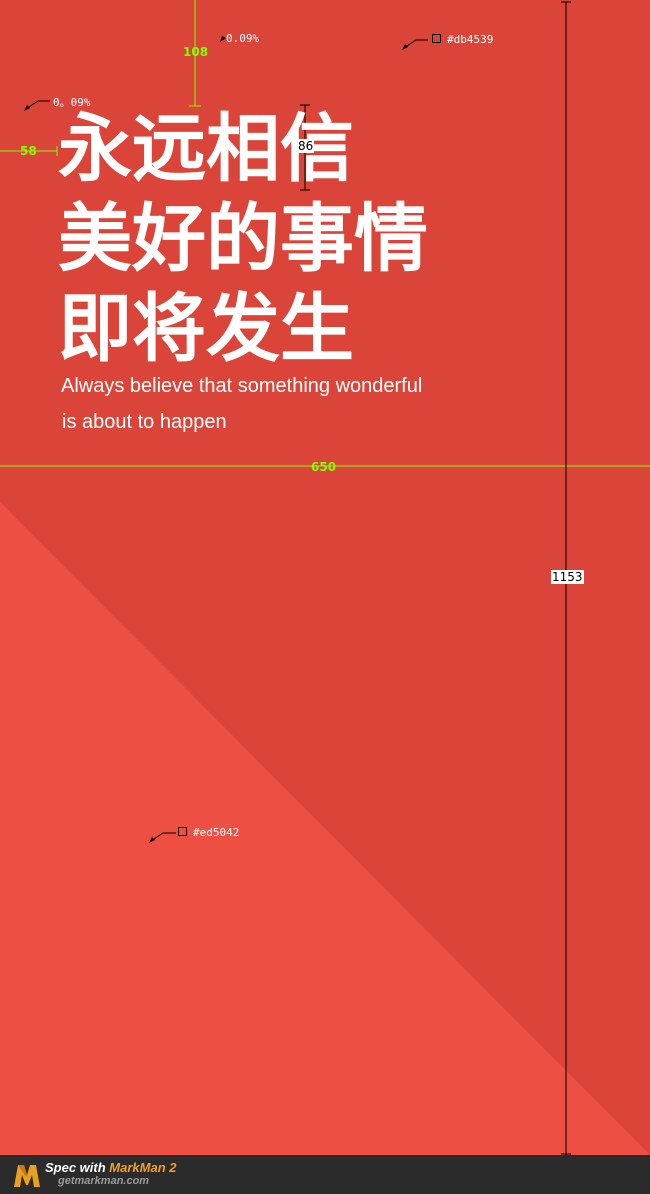  Describe the element at coordinates (27, 1176) in the screenshot. I see `markman-logo-icon` at that location.